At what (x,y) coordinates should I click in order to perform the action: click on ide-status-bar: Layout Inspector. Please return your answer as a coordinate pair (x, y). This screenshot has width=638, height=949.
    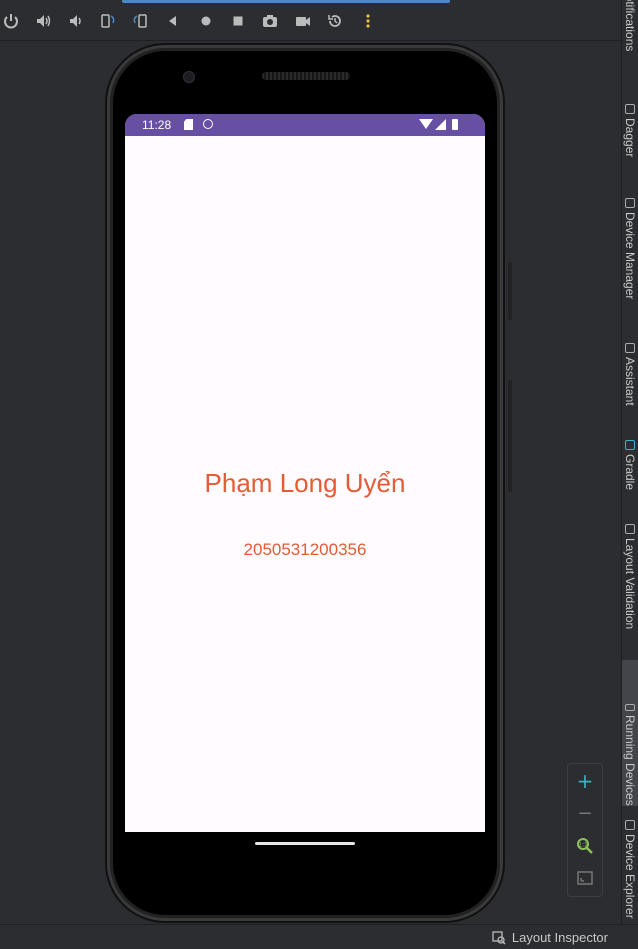
    Looking at the image, I should click on (319, 936).